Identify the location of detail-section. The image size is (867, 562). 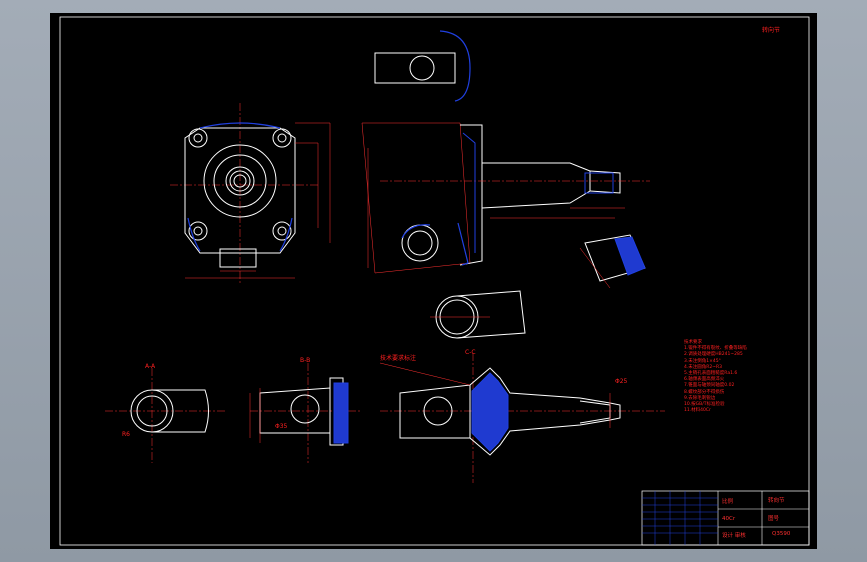
(612, 261).